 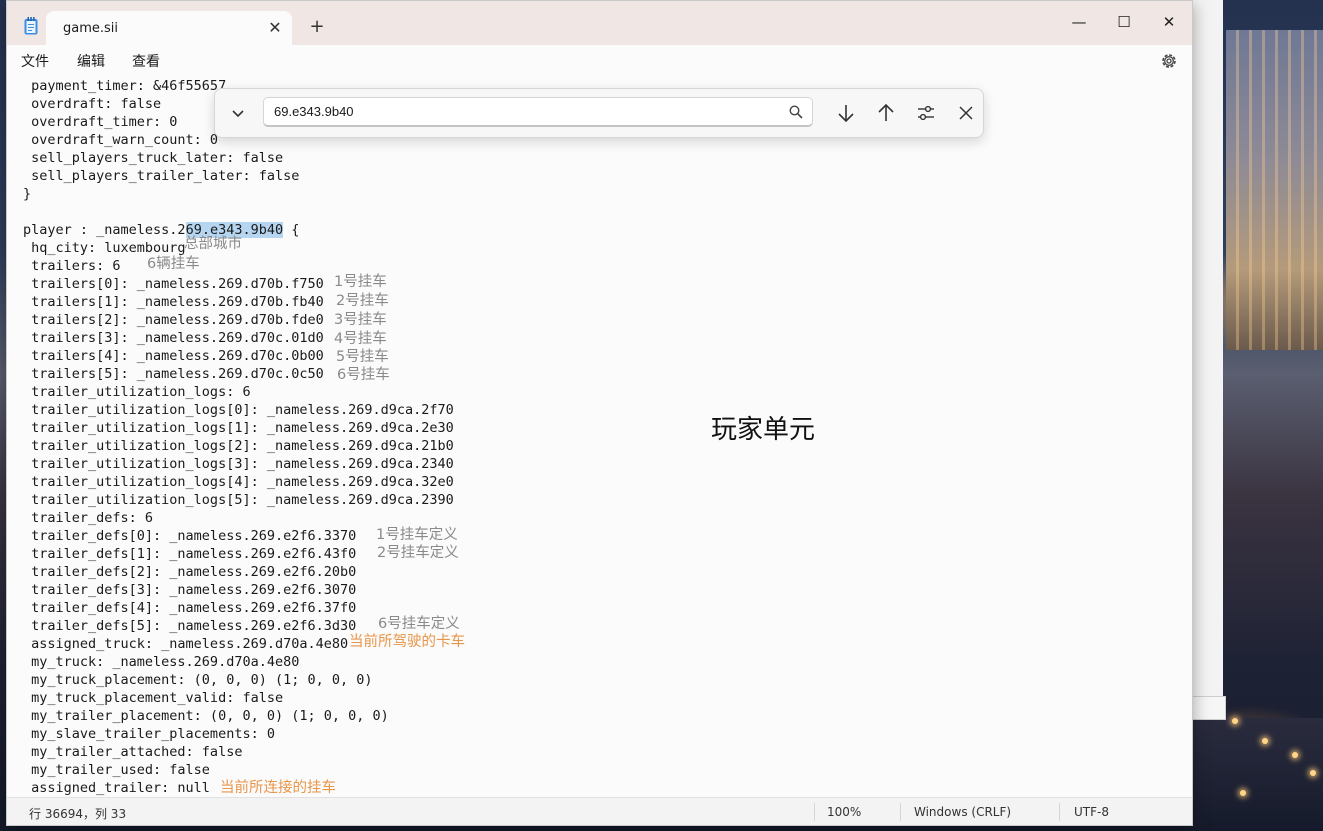 I want to click on code-line: trailers[3]: _nameless.269.d70c.01d0, so click(x=173, y=338).